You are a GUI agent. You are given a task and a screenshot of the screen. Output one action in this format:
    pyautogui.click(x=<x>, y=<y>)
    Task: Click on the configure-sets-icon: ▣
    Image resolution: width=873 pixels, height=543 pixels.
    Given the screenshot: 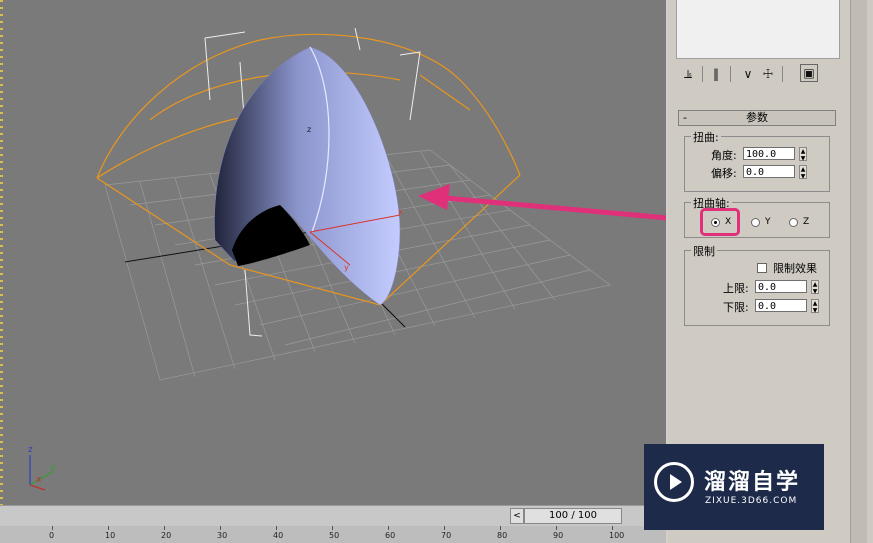 What is the action you would take?
    pyautogui.click(x=809, y=73)
    